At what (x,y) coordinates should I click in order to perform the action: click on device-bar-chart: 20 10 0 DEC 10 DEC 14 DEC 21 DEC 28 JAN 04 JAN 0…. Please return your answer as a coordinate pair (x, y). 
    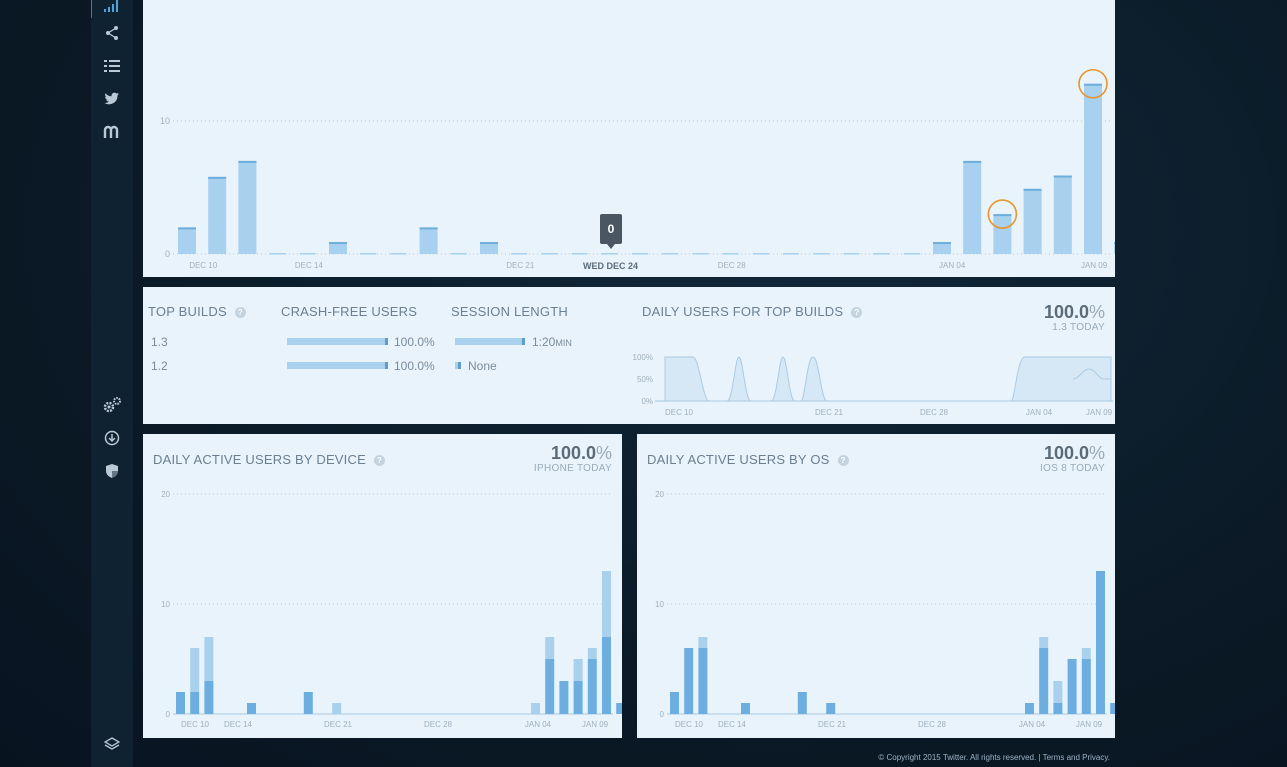
    Looking at the image, I should click on (391, 609).